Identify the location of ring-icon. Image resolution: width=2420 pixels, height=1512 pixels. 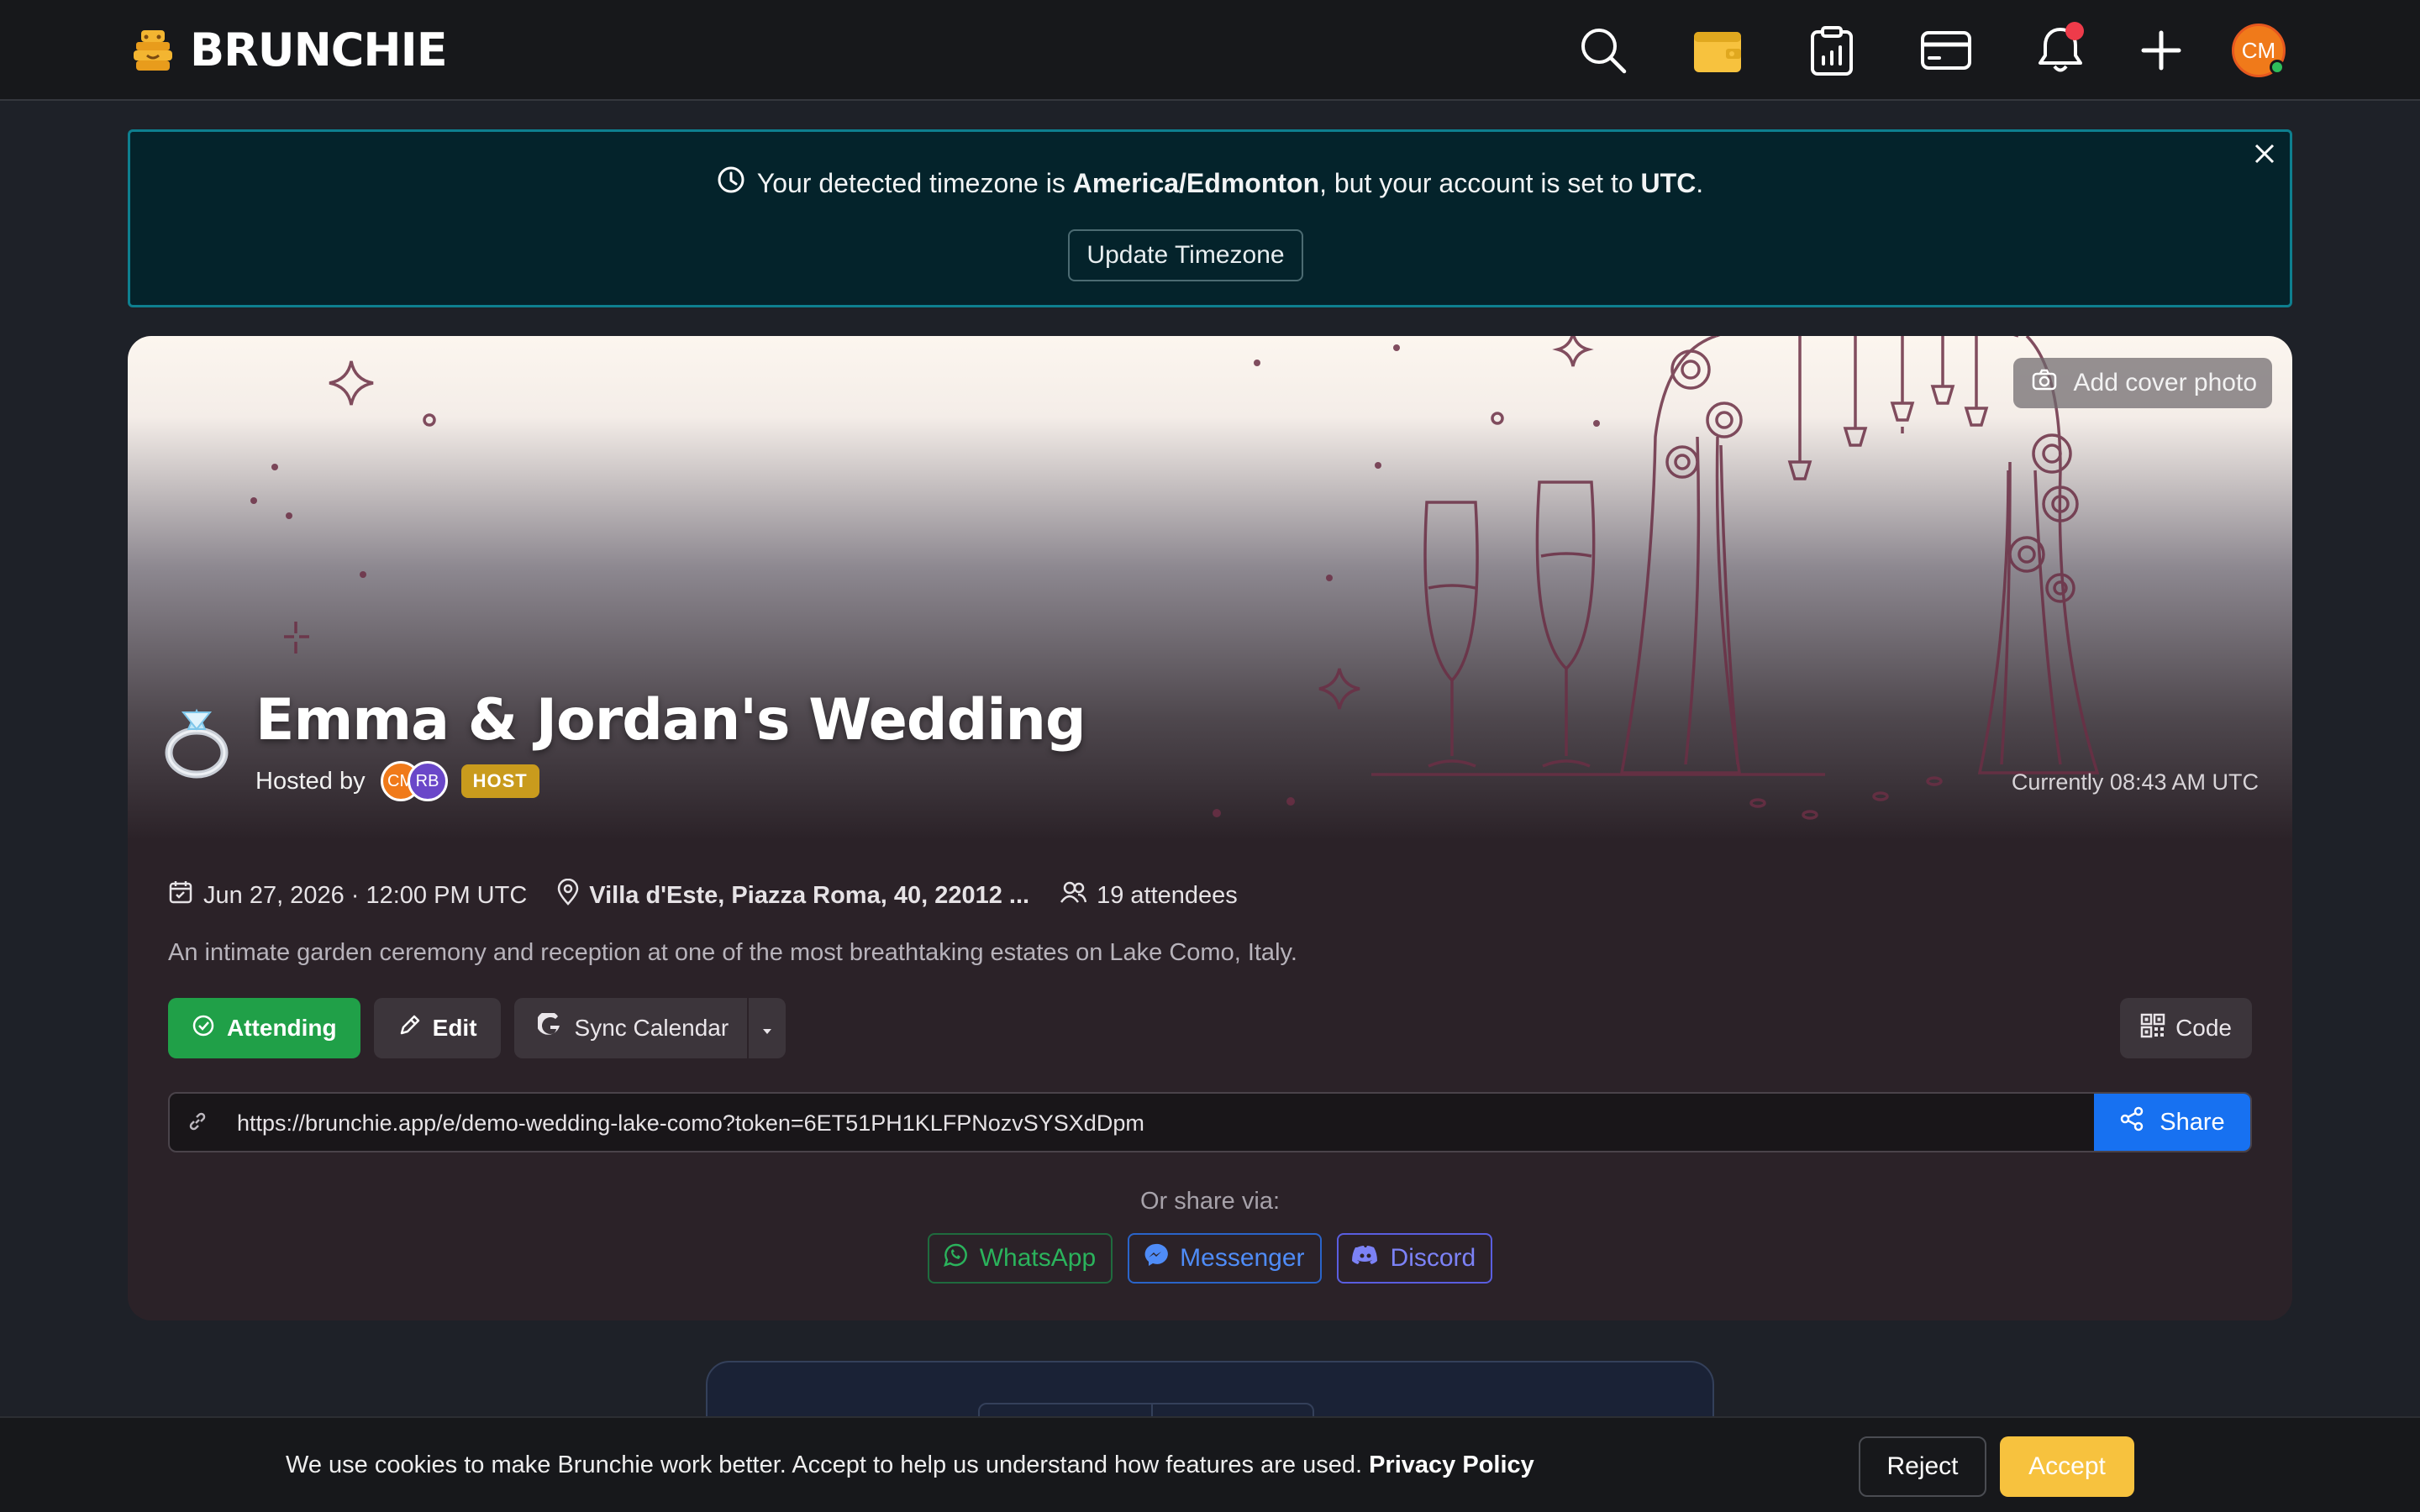
(196, 742).